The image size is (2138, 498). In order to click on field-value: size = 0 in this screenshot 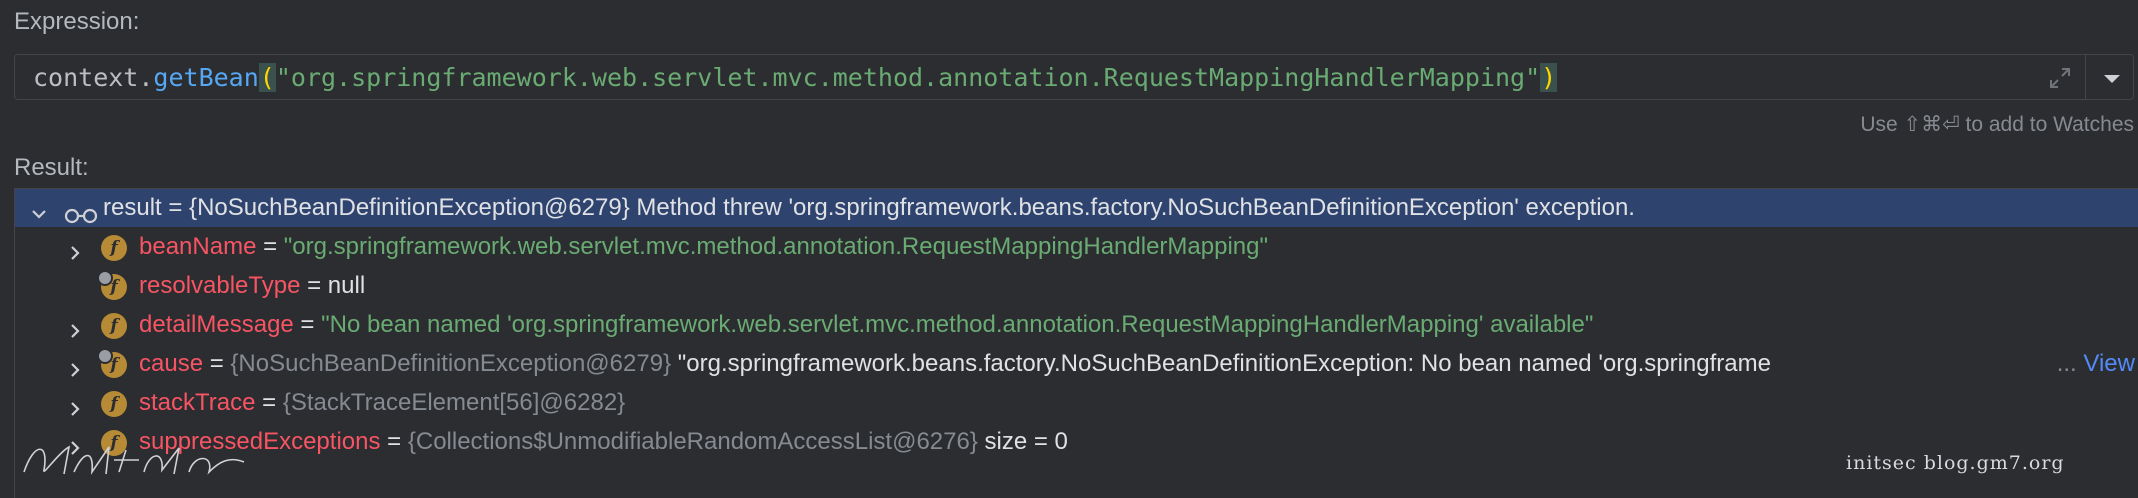, I will do `click(1022, 441)`.